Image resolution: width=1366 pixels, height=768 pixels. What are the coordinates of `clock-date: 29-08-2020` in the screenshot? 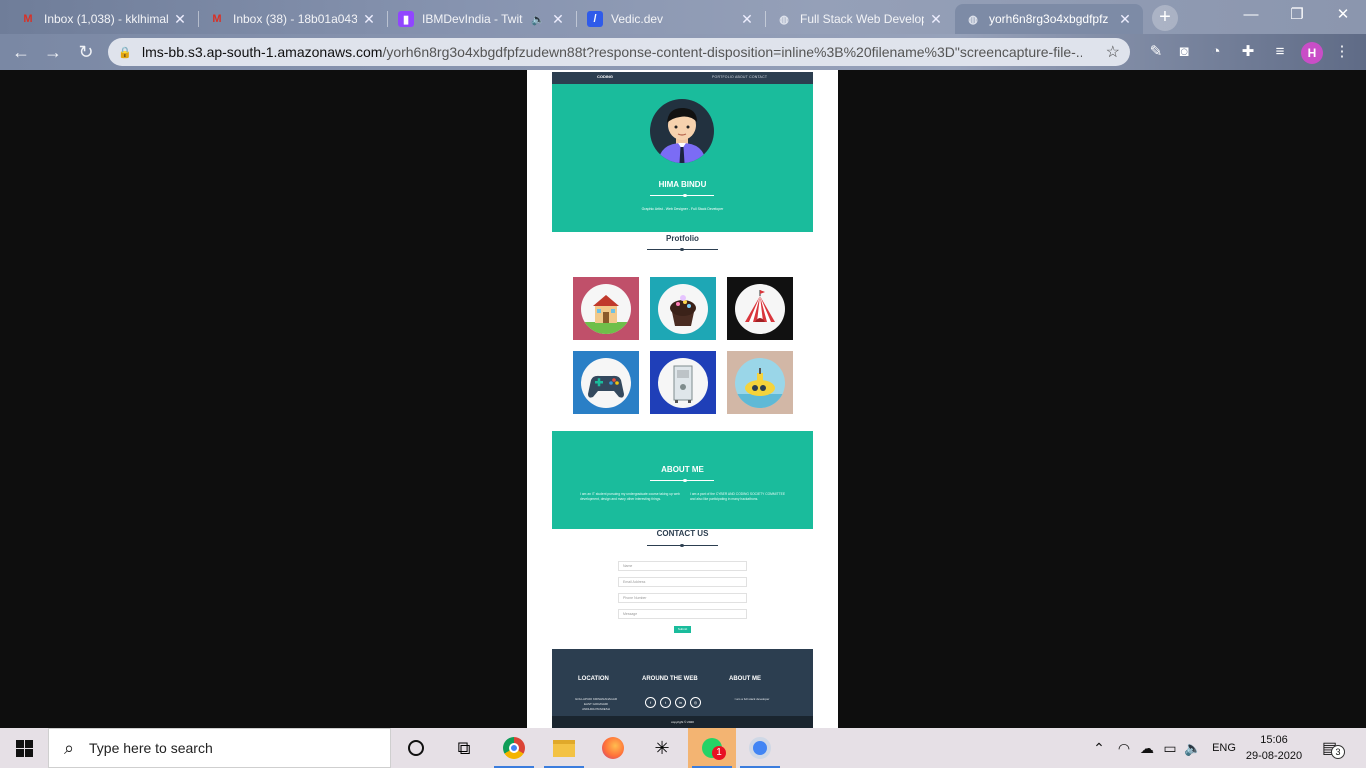 It's located at (1274, 756).